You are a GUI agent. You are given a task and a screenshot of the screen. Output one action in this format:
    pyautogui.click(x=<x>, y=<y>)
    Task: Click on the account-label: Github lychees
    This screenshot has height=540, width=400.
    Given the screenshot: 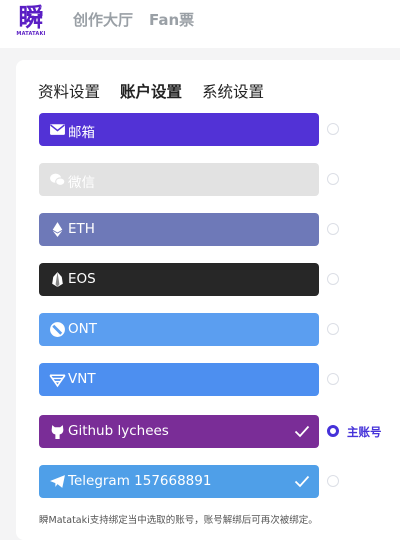 What is the action you would take?
    pyautogui.click(x=118, y=431)
    